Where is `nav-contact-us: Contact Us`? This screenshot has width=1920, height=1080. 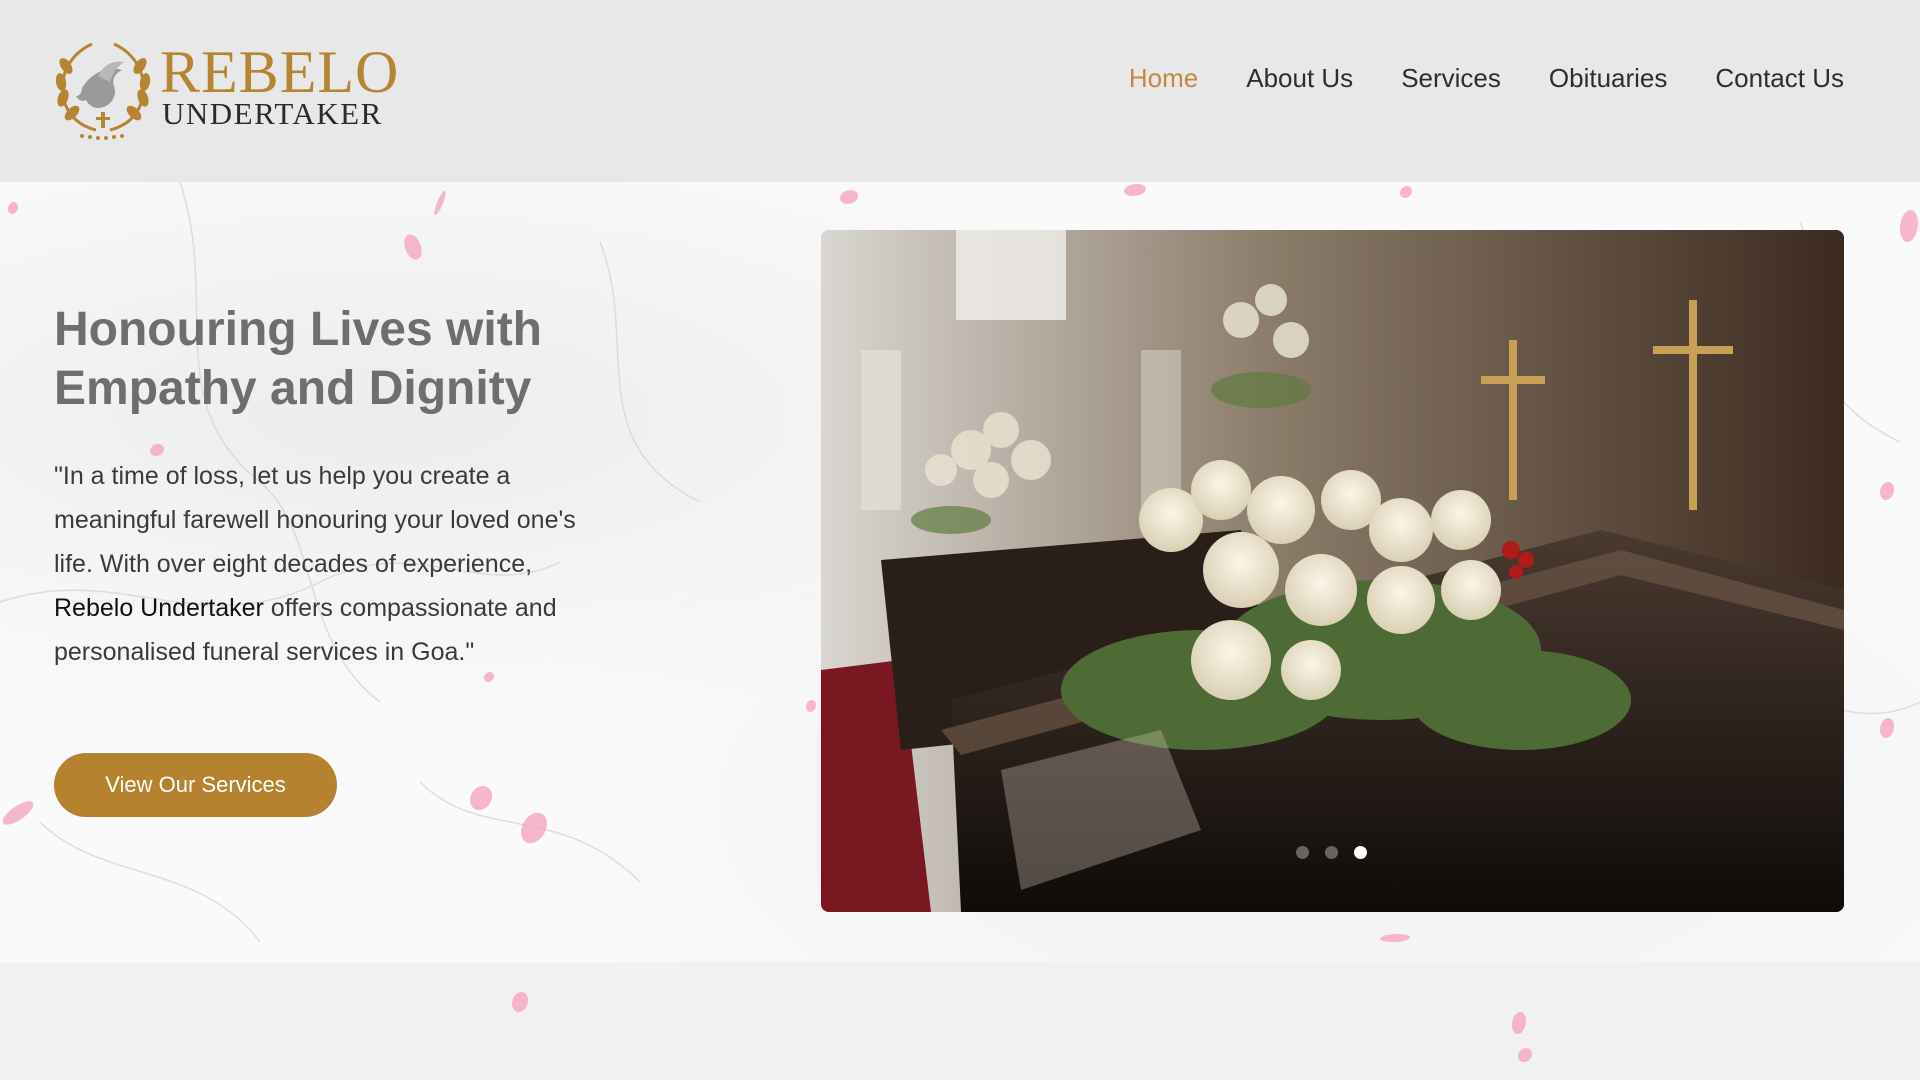 nav-contact-us: Contact Us is located at coordinates (1779, 78).